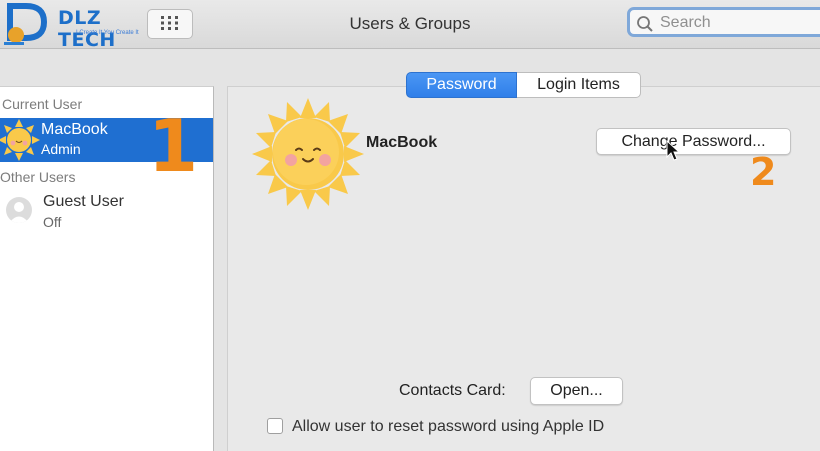 The width and height of the screenshot is (820, 451). I want to click on guest-status: Off, so click(52, 222).